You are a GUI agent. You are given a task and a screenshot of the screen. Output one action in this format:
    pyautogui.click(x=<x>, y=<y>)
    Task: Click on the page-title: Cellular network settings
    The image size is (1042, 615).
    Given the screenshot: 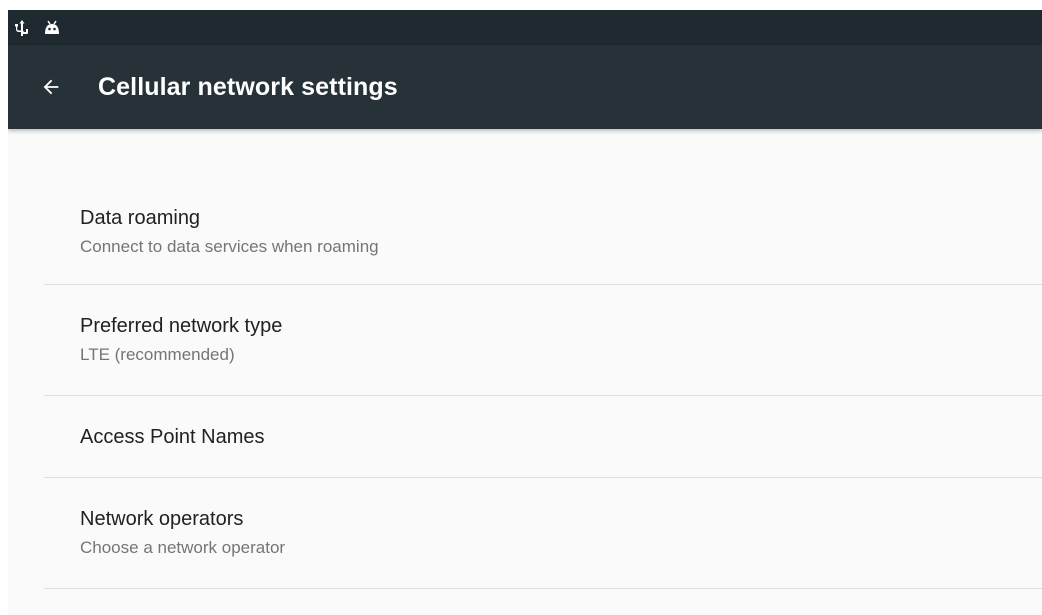 What is the action you would take?
    pyautogui.click(x=248, y=86)
    